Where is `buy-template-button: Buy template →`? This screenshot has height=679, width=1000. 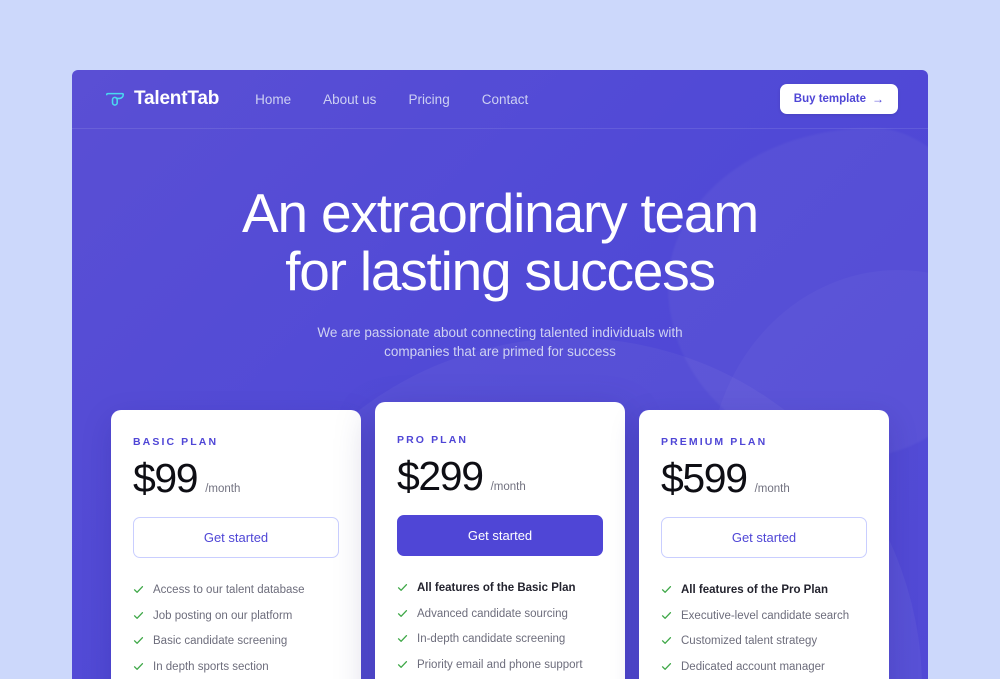
buy-template-button: Buy template → is located at coordinates (838, 99).